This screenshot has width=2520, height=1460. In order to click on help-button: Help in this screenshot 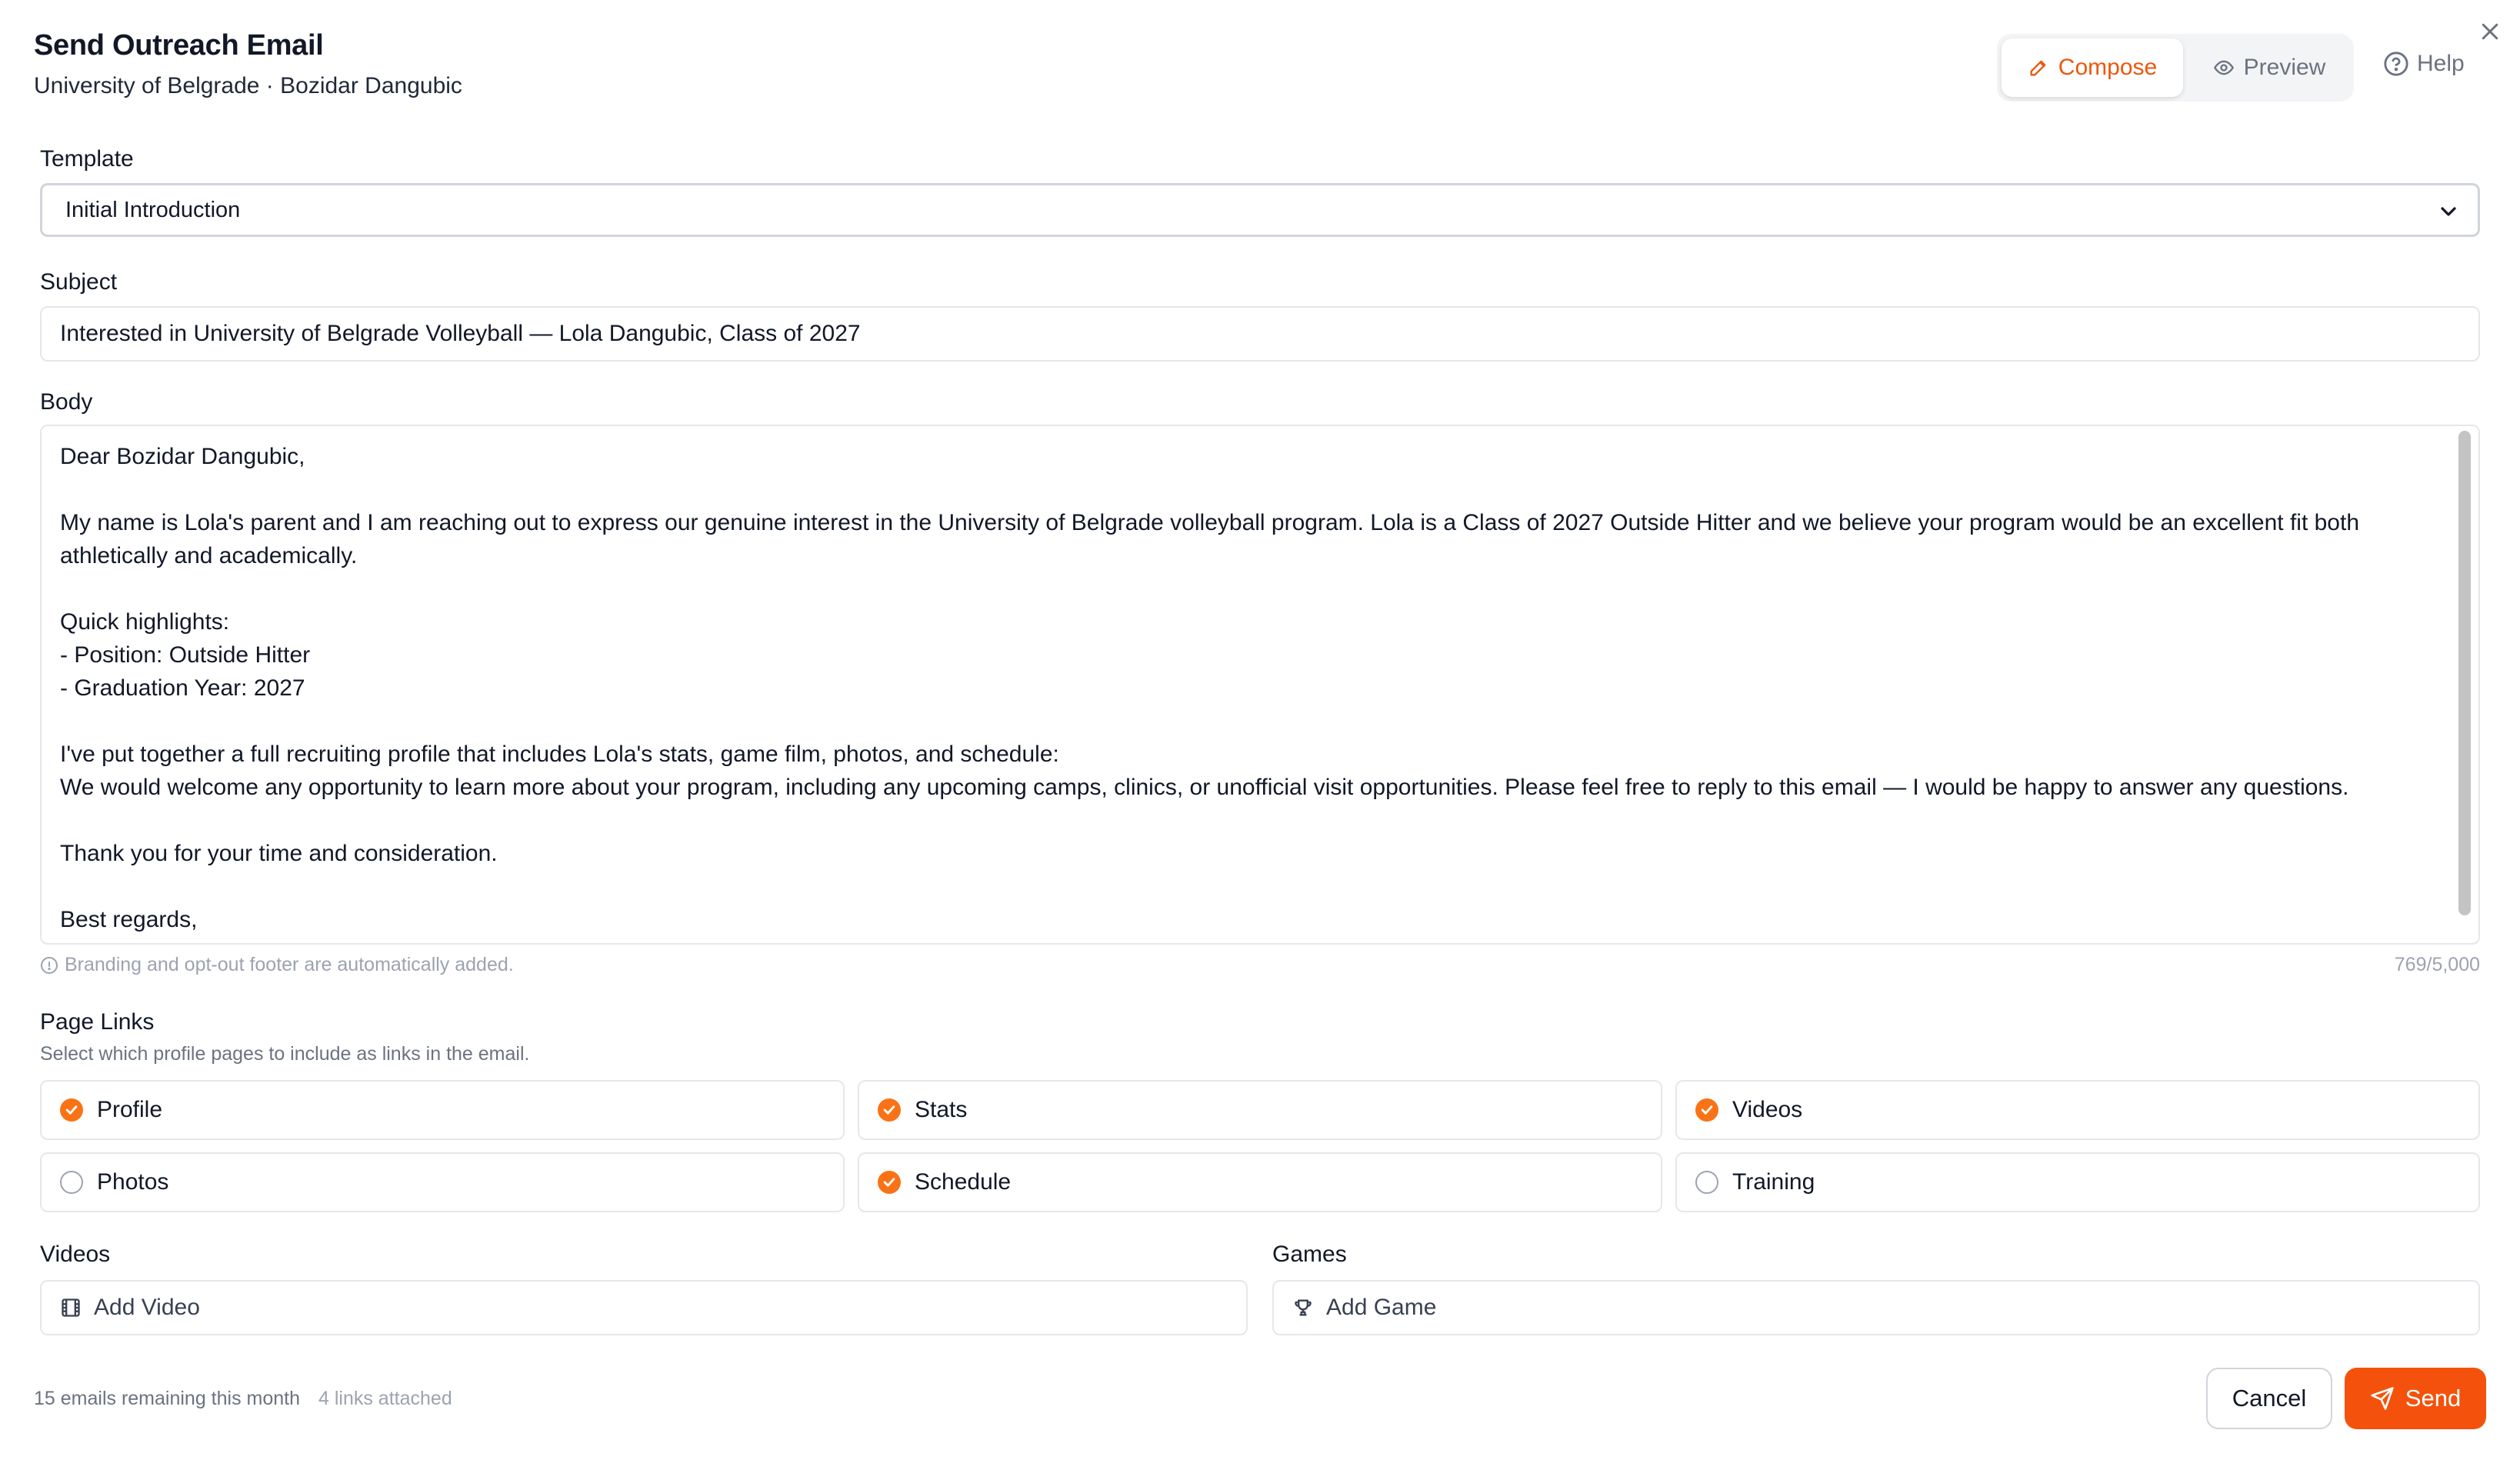, I will do `click(2424, 64)`.